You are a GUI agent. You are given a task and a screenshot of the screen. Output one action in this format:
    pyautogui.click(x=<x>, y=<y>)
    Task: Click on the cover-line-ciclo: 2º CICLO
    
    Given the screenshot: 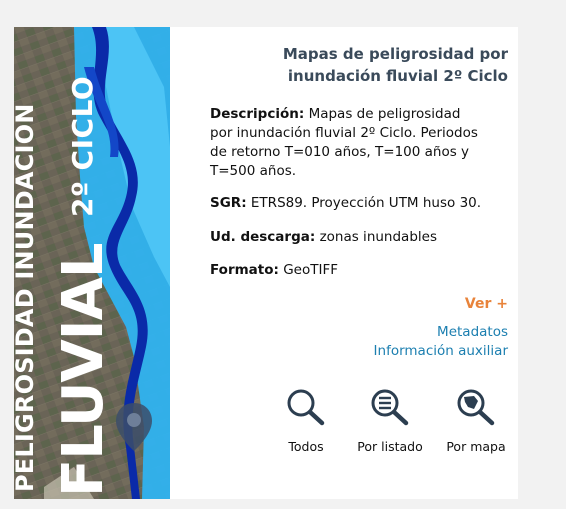 What is the action you would take?
    pyautogui.click(x=82, y=146)
    